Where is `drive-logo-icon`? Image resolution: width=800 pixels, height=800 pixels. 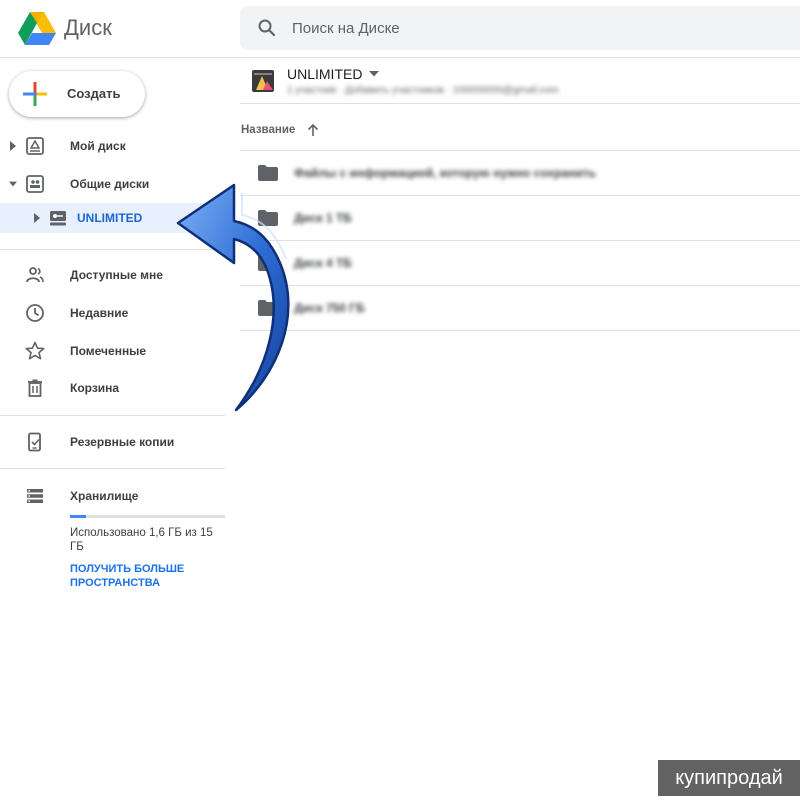 drive-logo-icon is located at coordinates (37, 28).